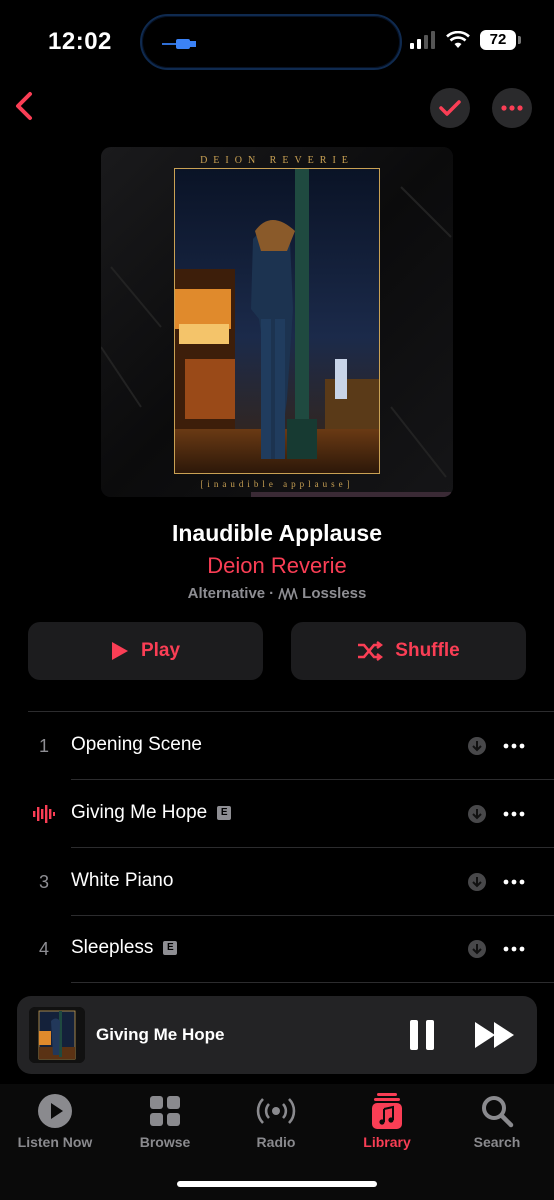 This screenshot has width=554, height=1200. I want to click on music-library-icon, so click(387, 1111).